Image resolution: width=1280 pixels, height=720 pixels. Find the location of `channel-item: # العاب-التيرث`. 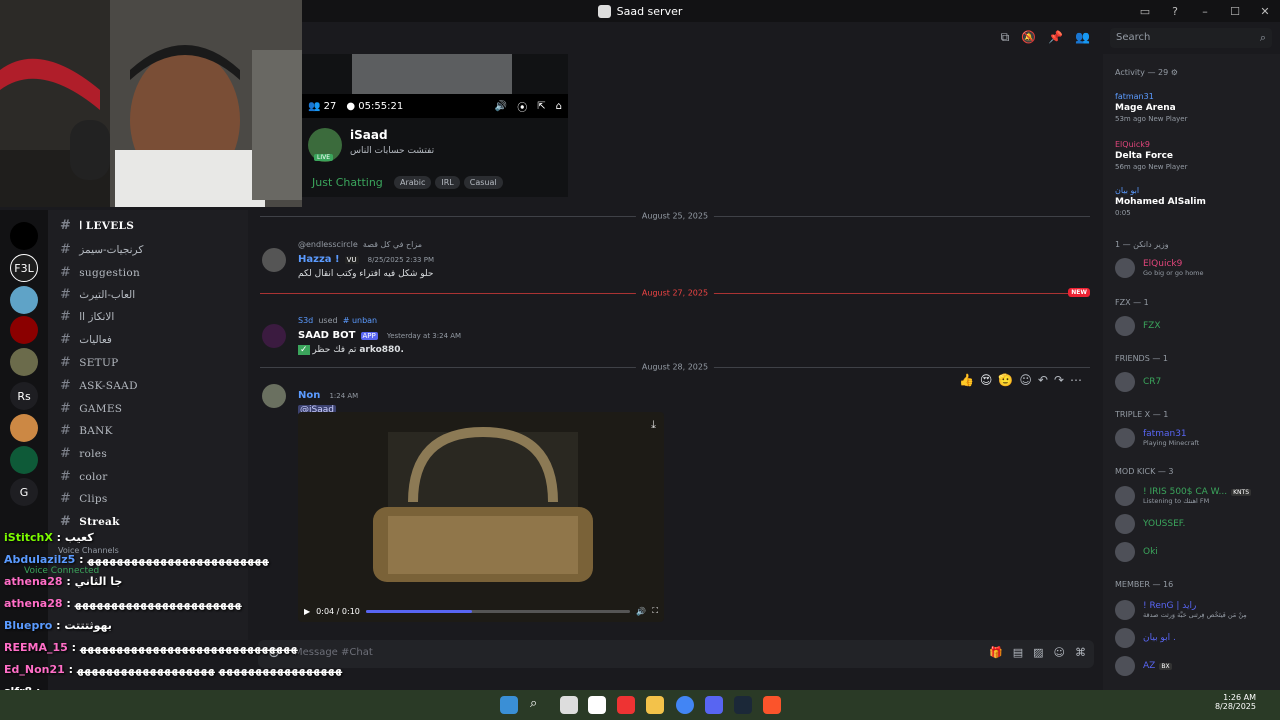

channel-item: # العاب-التيرث is located at coordinates (97, 294).